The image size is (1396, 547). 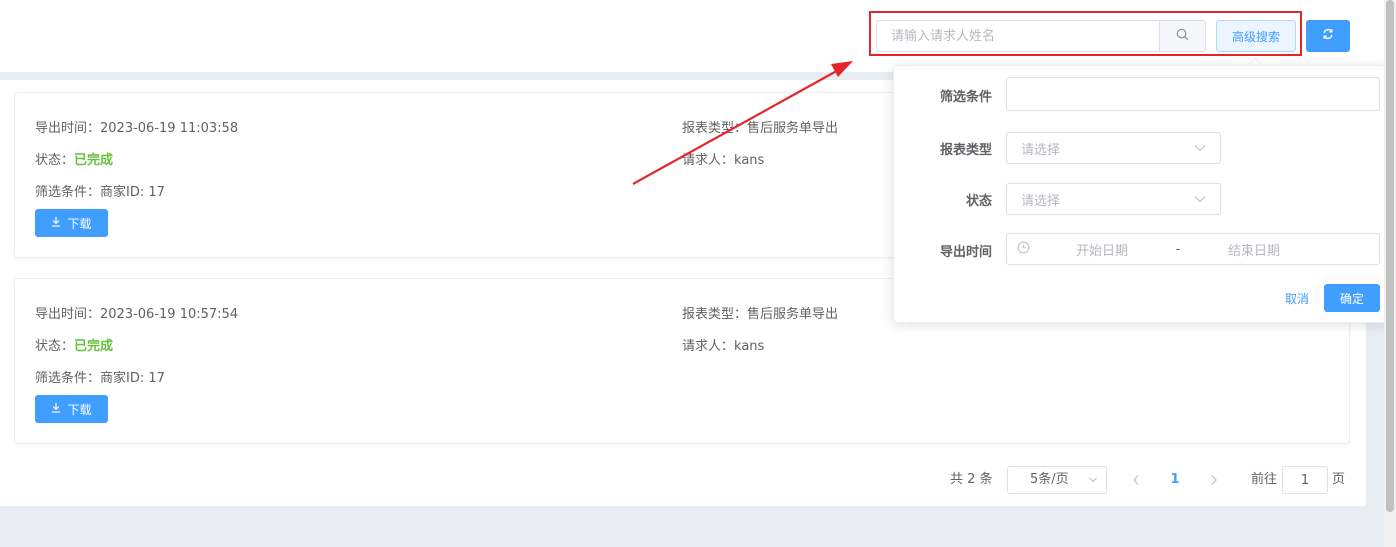 What do you see at coordinates (1041, 201) in the screenshot?
I see `status-placeholder: 请选择` at bounding box center [1041, 201].